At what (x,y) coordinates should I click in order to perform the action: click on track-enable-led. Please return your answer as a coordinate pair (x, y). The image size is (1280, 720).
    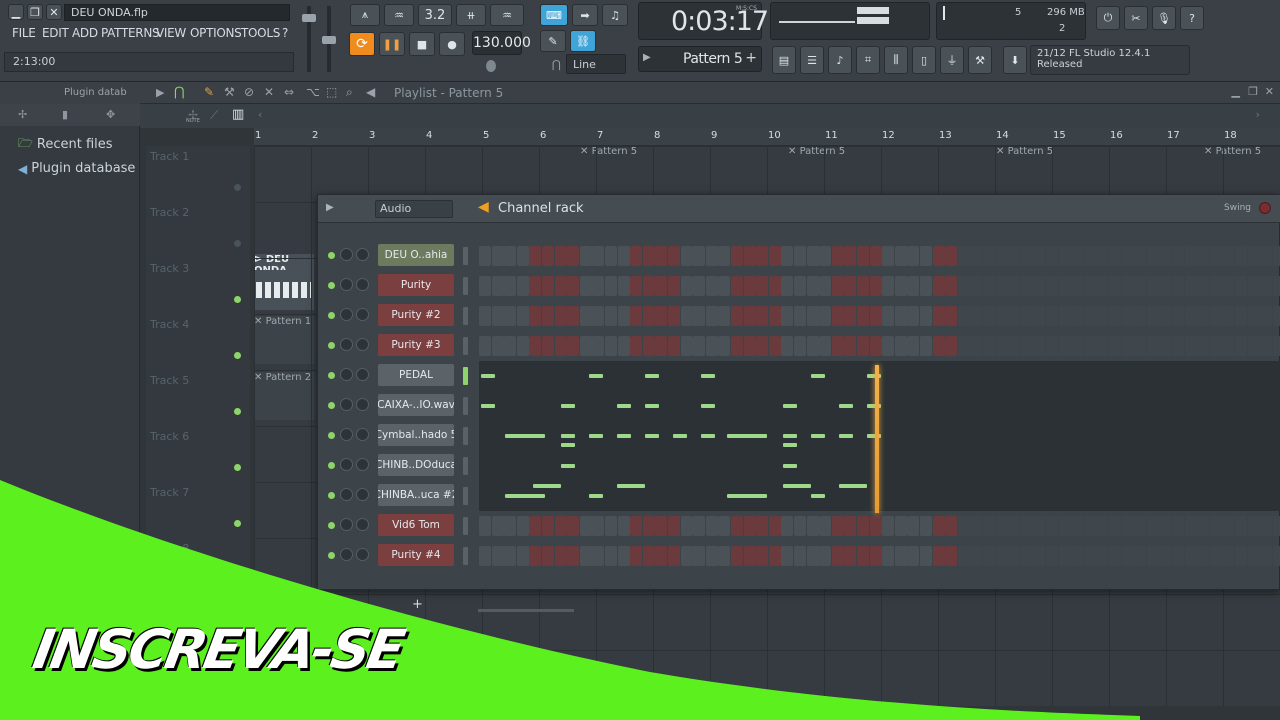
    Looking at the image, I should click on (237, 411).